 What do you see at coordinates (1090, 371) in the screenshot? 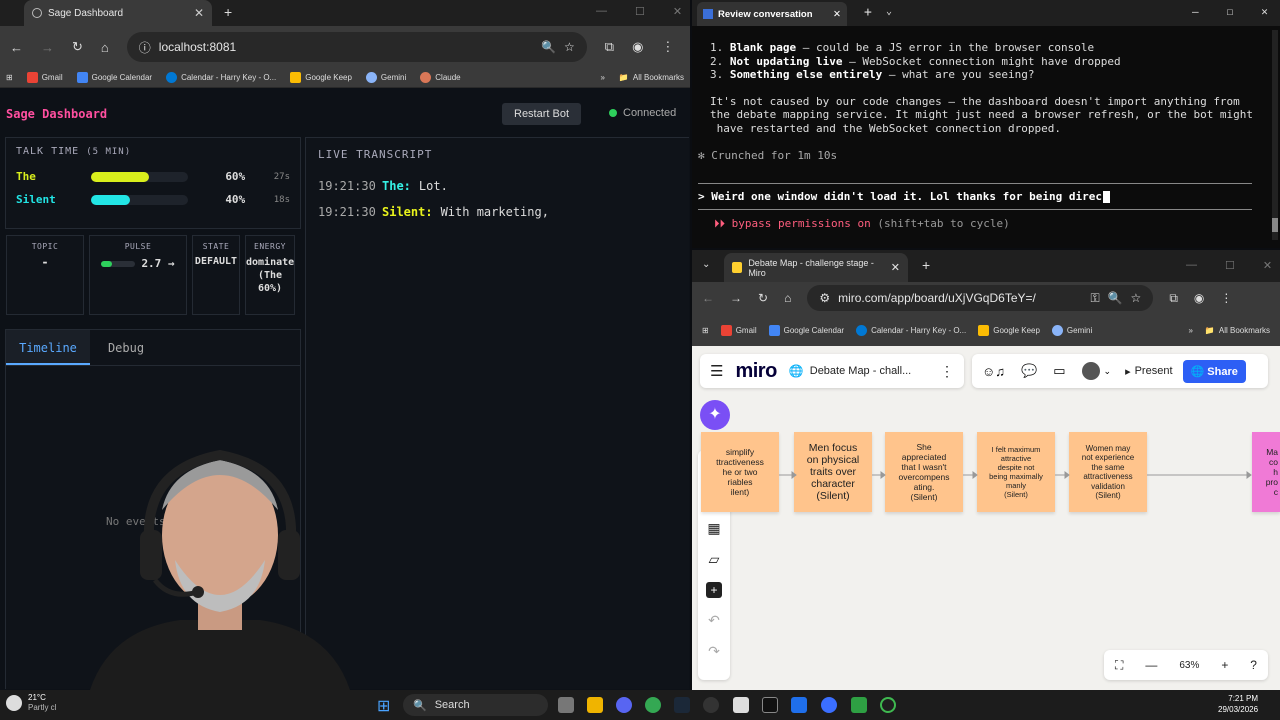
I see `avatar` at bounding box center [1090, 371].